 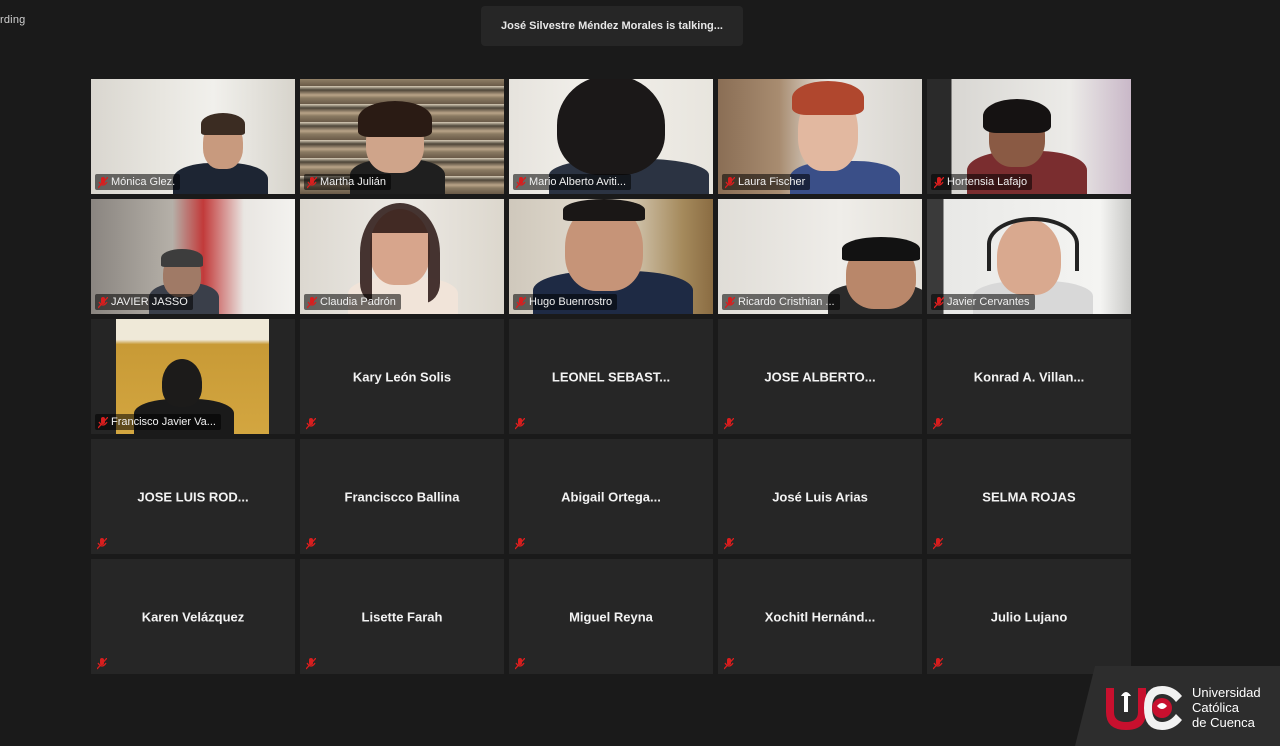 I want to click on participant-tile: Lisette Farah, so click(x=402, y=616).